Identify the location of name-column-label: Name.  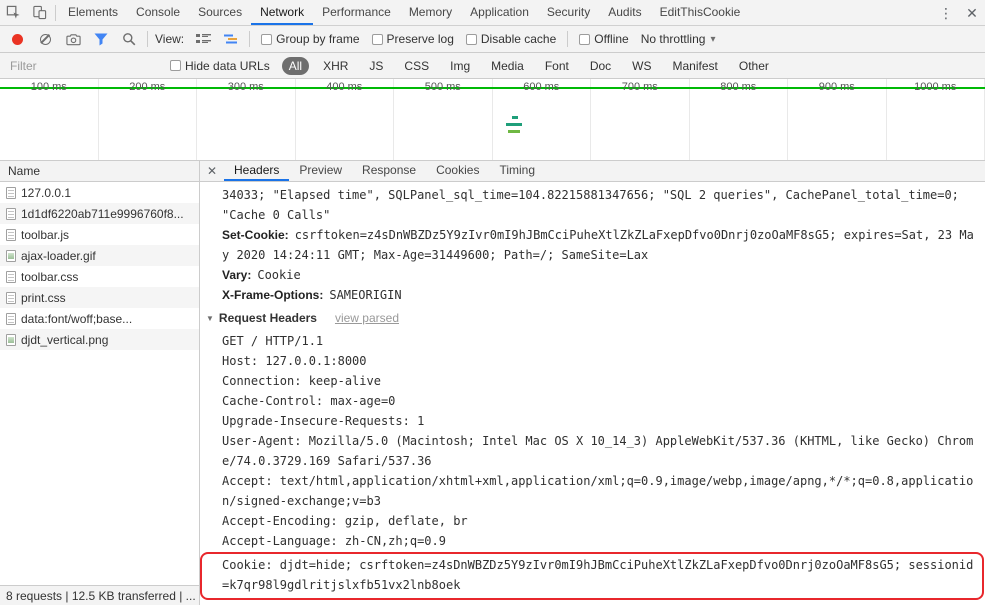
(24, 171).